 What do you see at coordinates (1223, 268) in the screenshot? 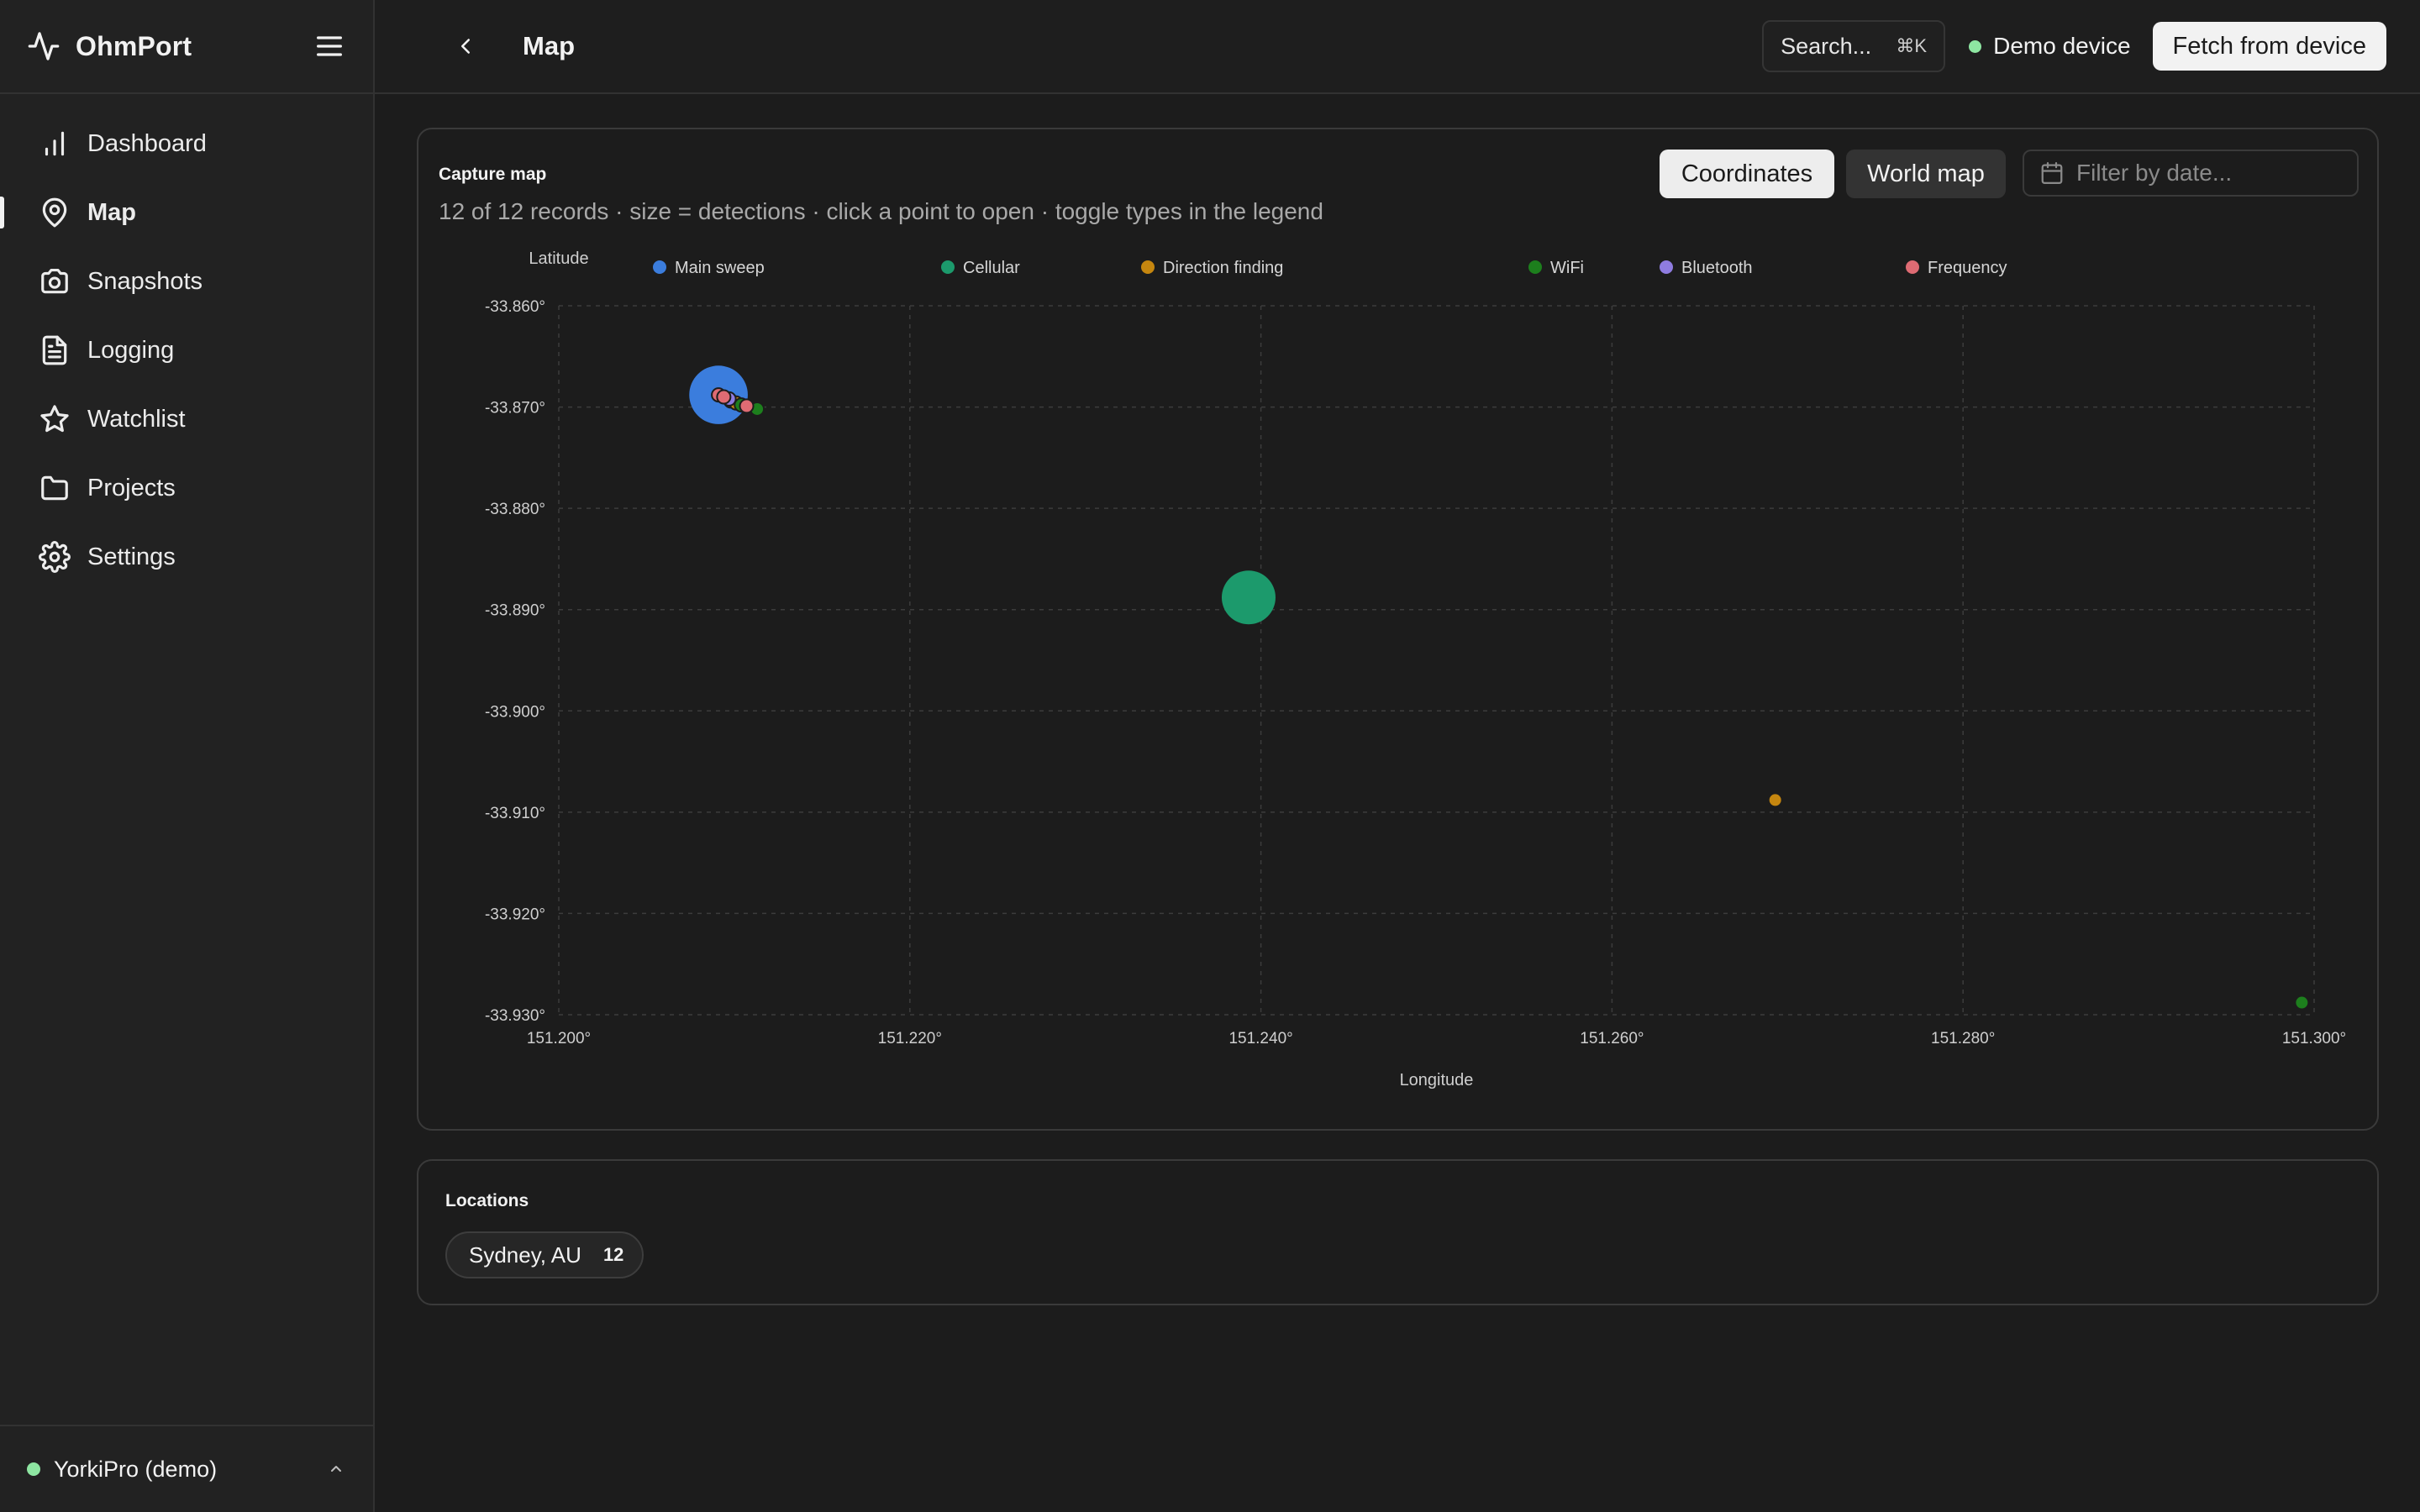
I see `legend-item: Direction finding` at bounding box center [1223, 268].